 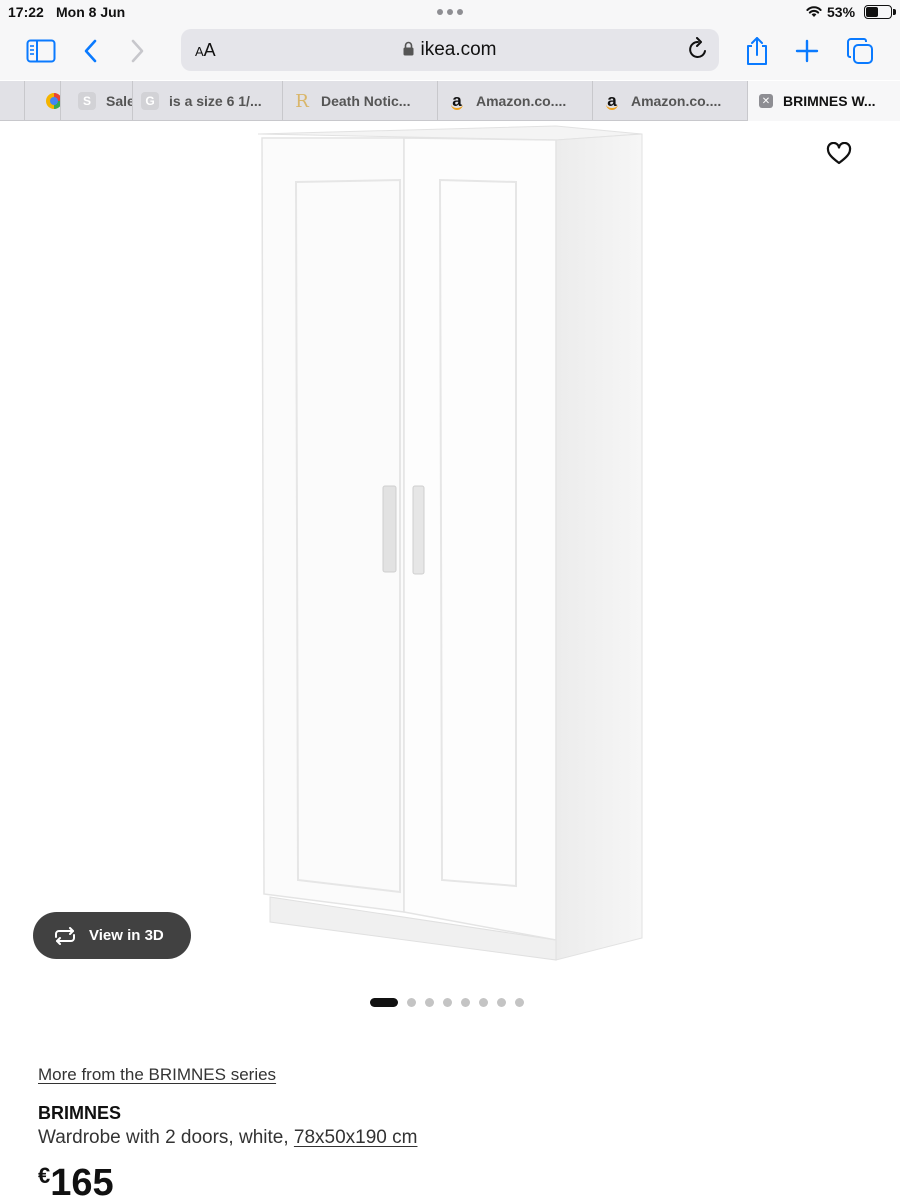 I want to click on battery-percent: 53%, so click(x=841, y=12).